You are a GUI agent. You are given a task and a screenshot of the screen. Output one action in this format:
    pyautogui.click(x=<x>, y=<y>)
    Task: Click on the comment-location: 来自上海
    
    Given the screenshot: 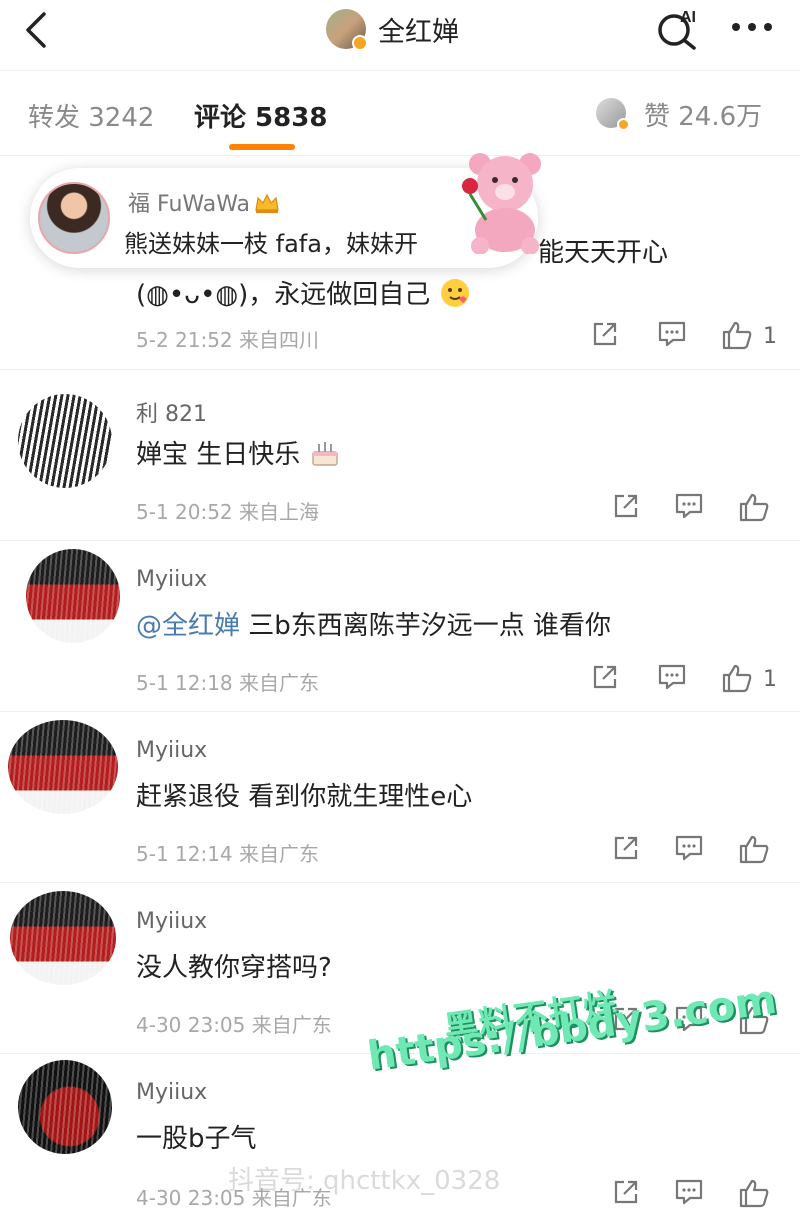 What is the action you would take?
    pyautogui.click(x=279, y=512)
    